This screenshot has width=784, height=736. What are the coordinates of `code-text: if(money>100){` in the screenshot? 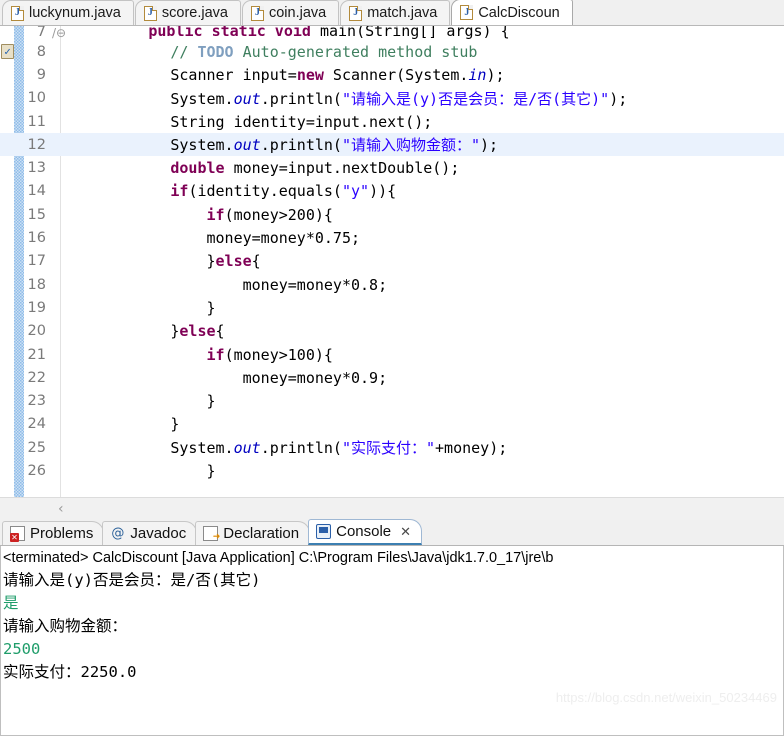 It's located at (192, 355).